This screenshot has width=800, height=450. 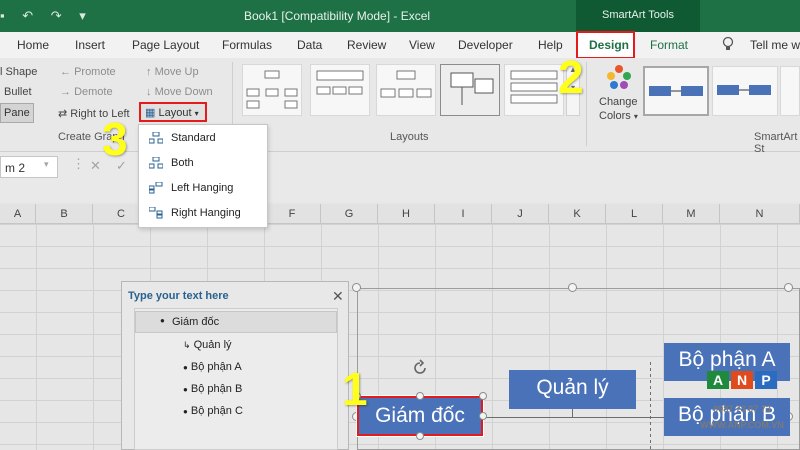 What do you see at coordinates (212, 367) in the screenshot?
I see `list-item: ● Bộ phận A` at bounding box center [212, 367].